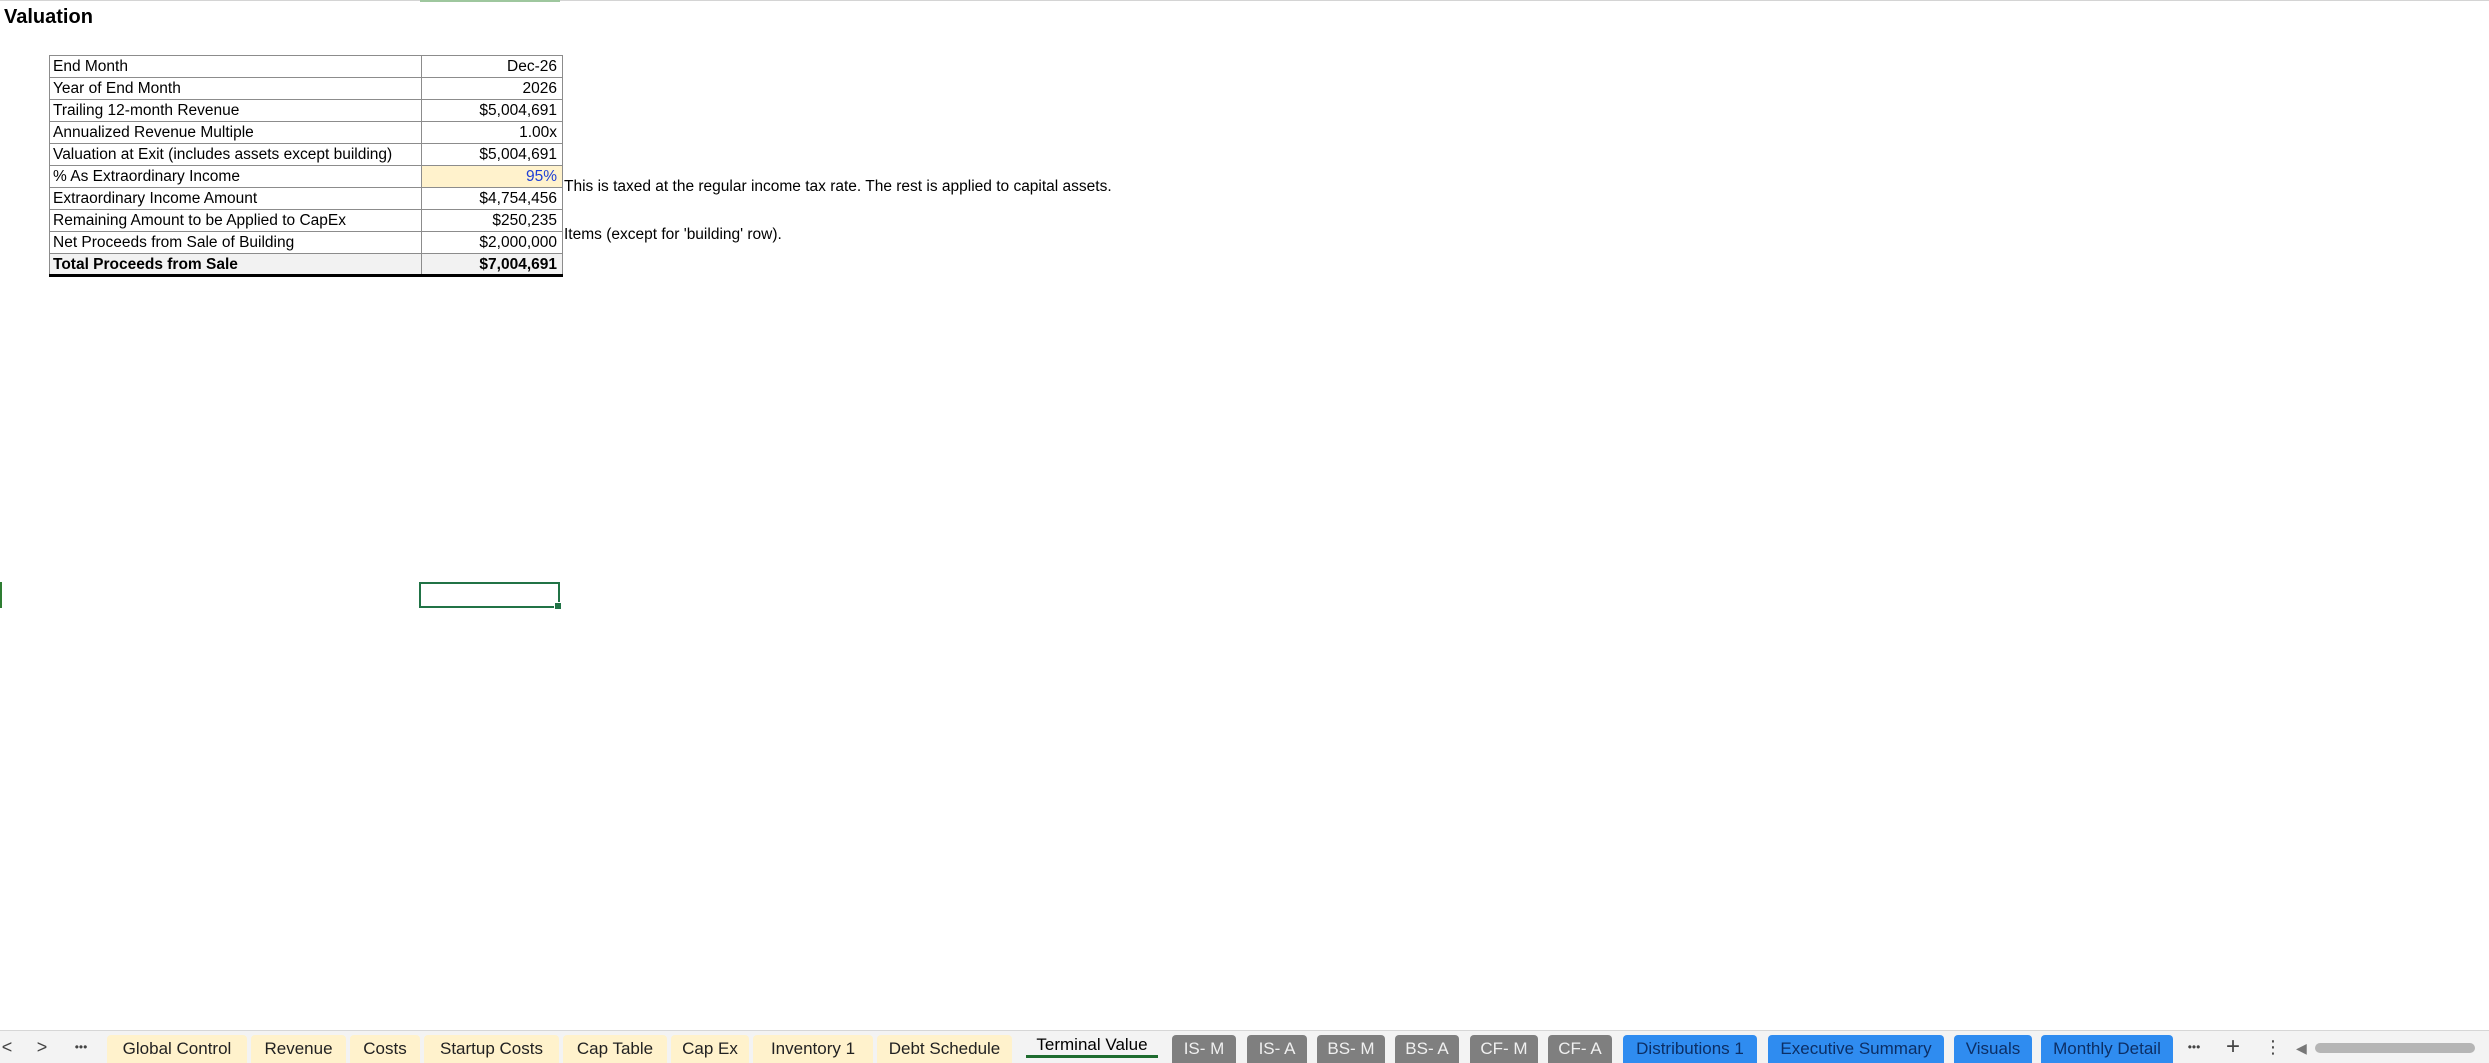 This screenshot has height=1063, width=2489. I want to click on more-tabs-left-icon: •••, so click(81, 1047).